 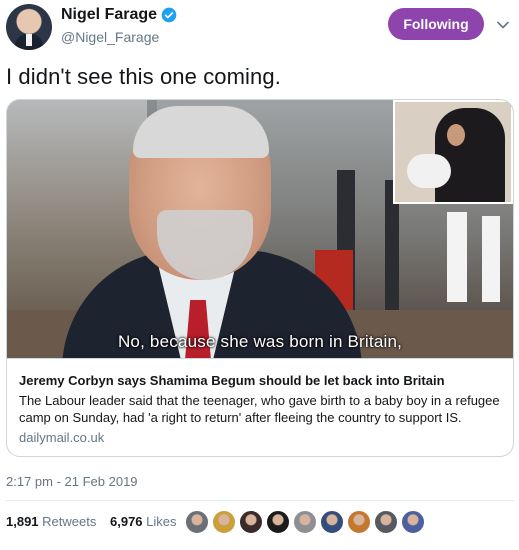 I want to click on avatar, so click(x=29, y=27).